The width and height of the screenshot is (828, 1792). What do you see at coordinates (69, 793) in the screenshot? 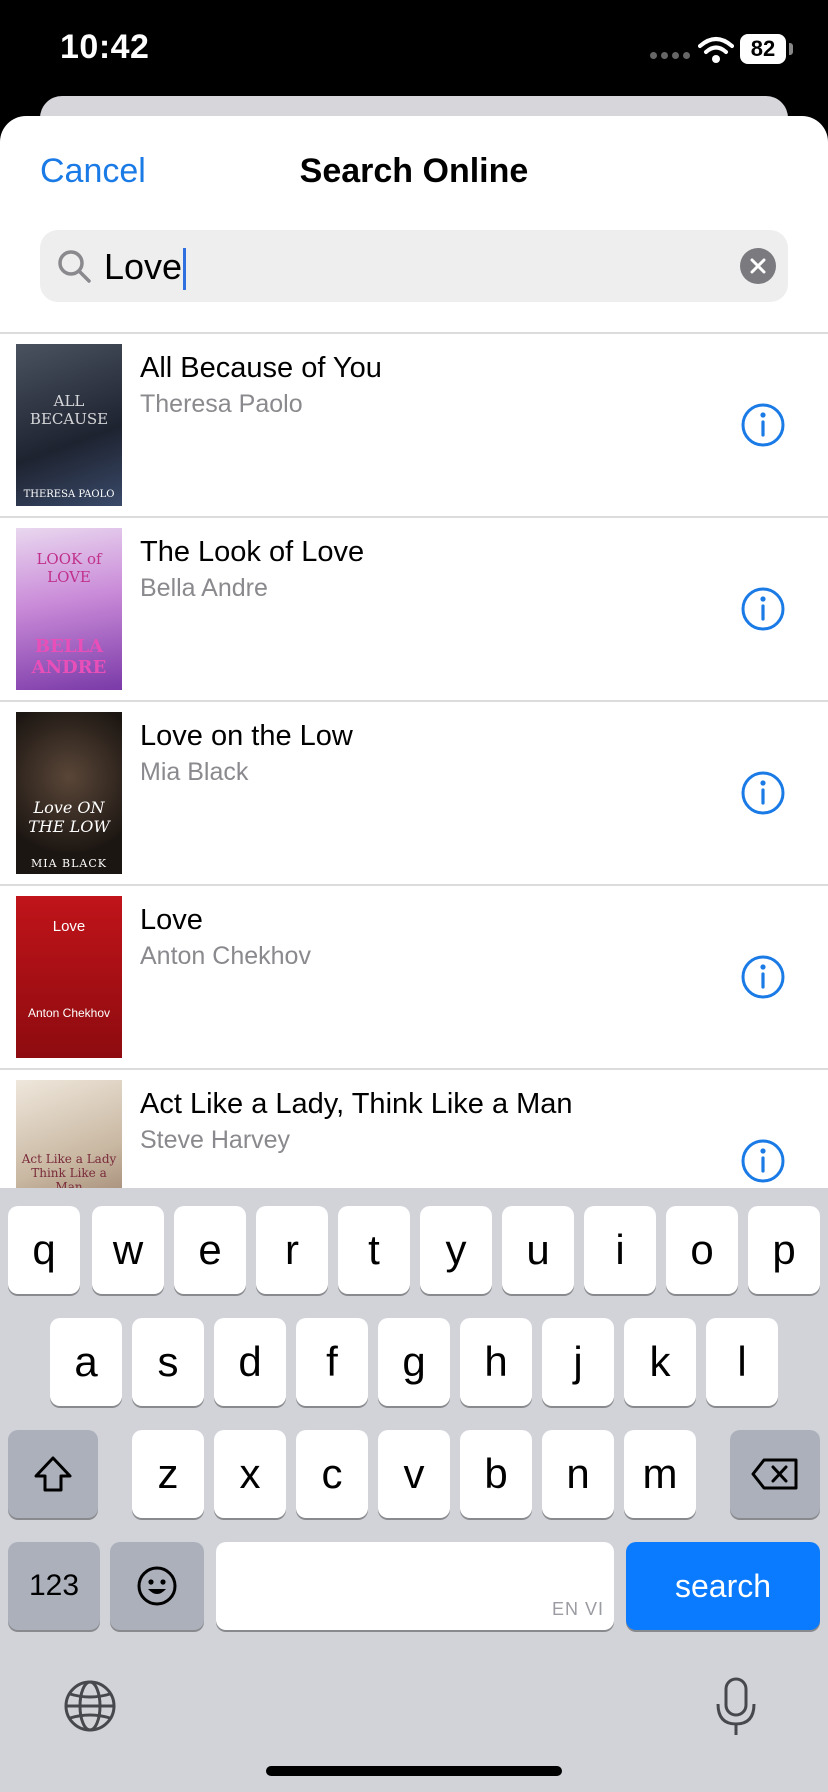
I see `book-cover: Love ON THE LOW MIA BLACK` at bounding box center [69, 793].